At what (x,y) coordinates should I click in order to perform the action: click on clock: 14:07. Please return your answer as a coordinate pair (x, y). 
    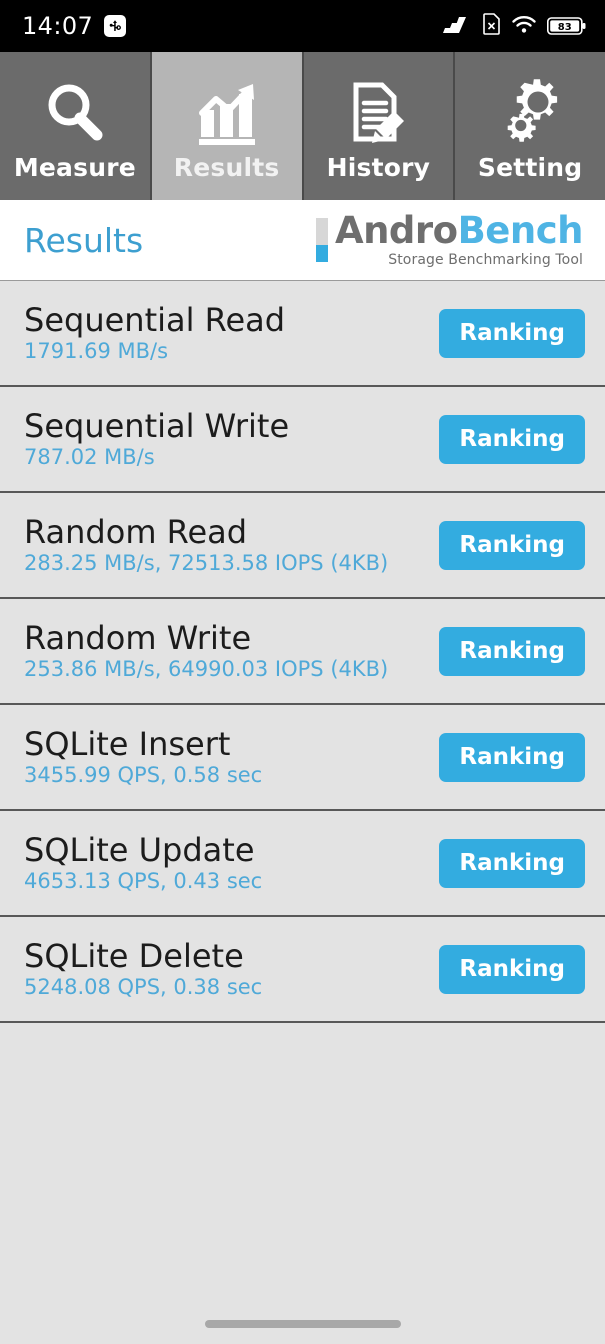
    Looking at the image, I should click on (58, 26).